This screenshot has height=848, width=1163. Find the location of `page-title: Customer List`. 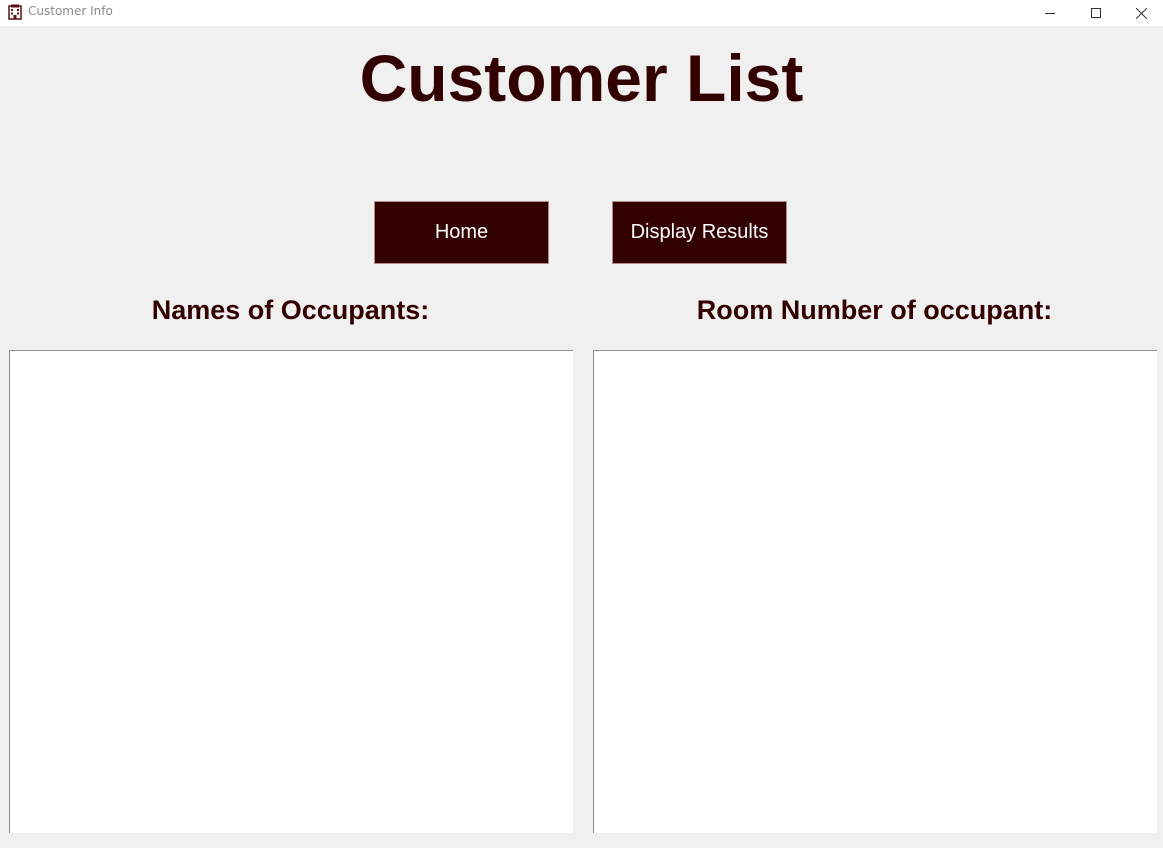

page-title: Customer List is located at coordinates (581, 78).